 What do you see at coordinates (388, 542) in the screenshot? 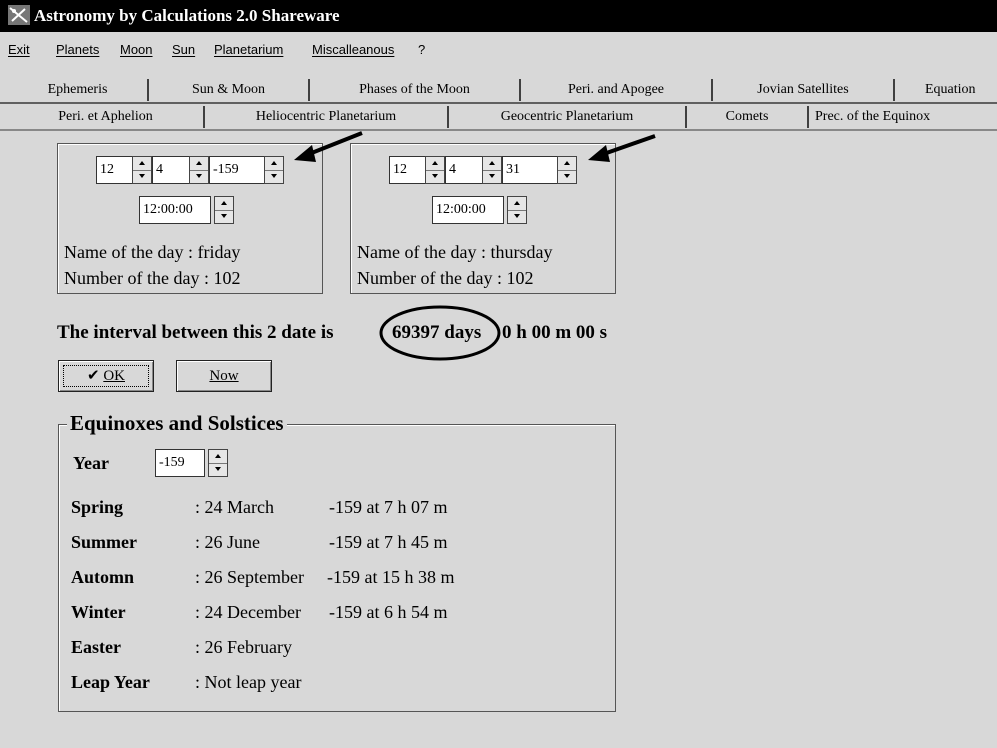
I see `summer-detail: -159 at 7 h 45 m` at bounding box center [388, 542].